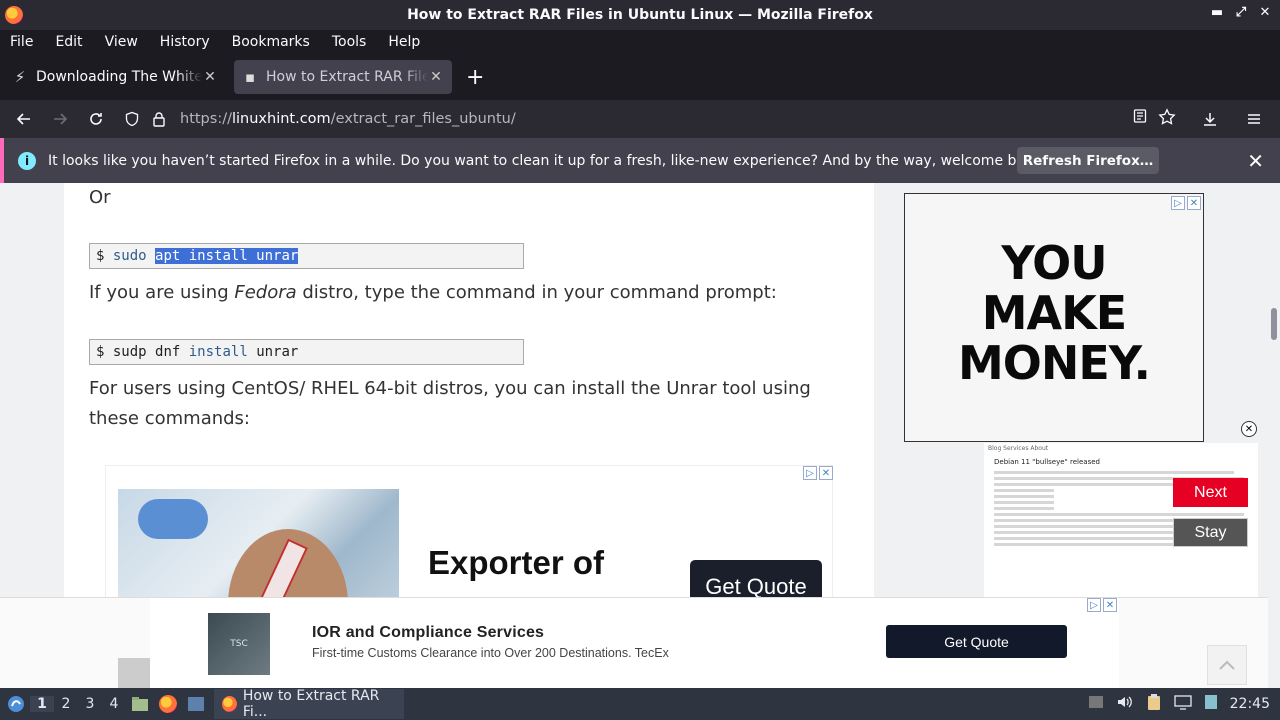  Describe the element at coordinates (100, 197) in the screenshot. I see `or-text: Or` at that location.